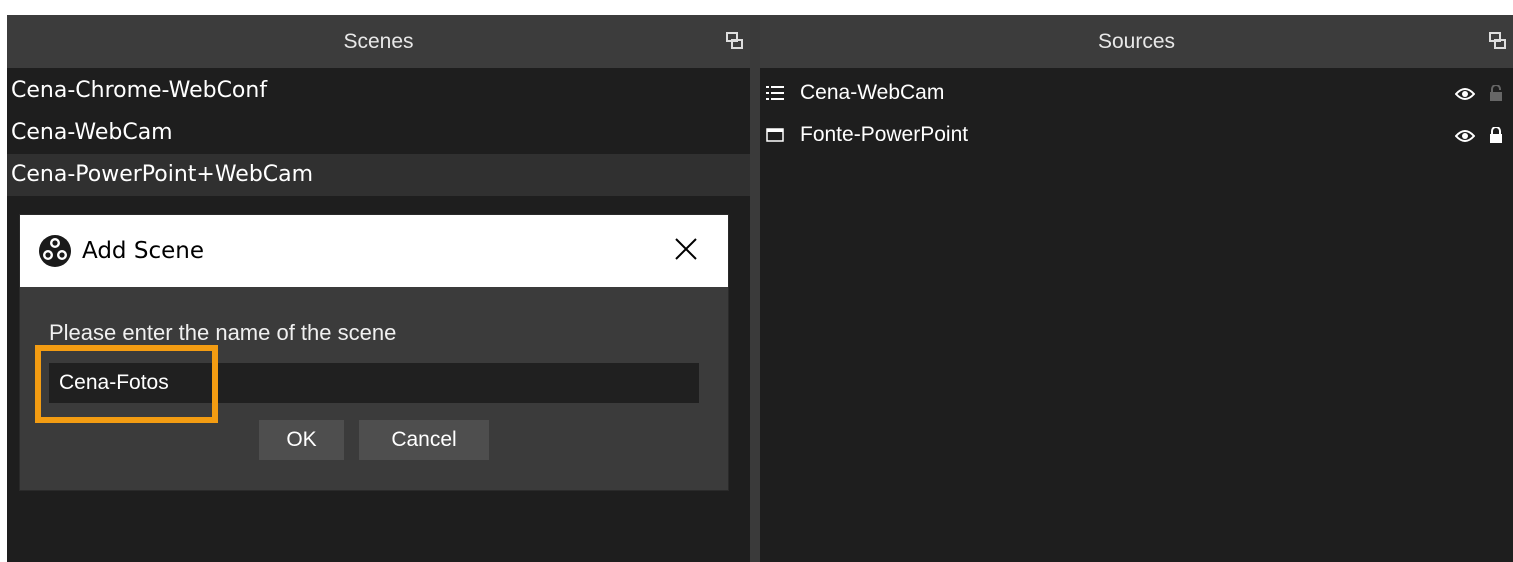  I want to click on window-capture-icon, so click(775, 135).